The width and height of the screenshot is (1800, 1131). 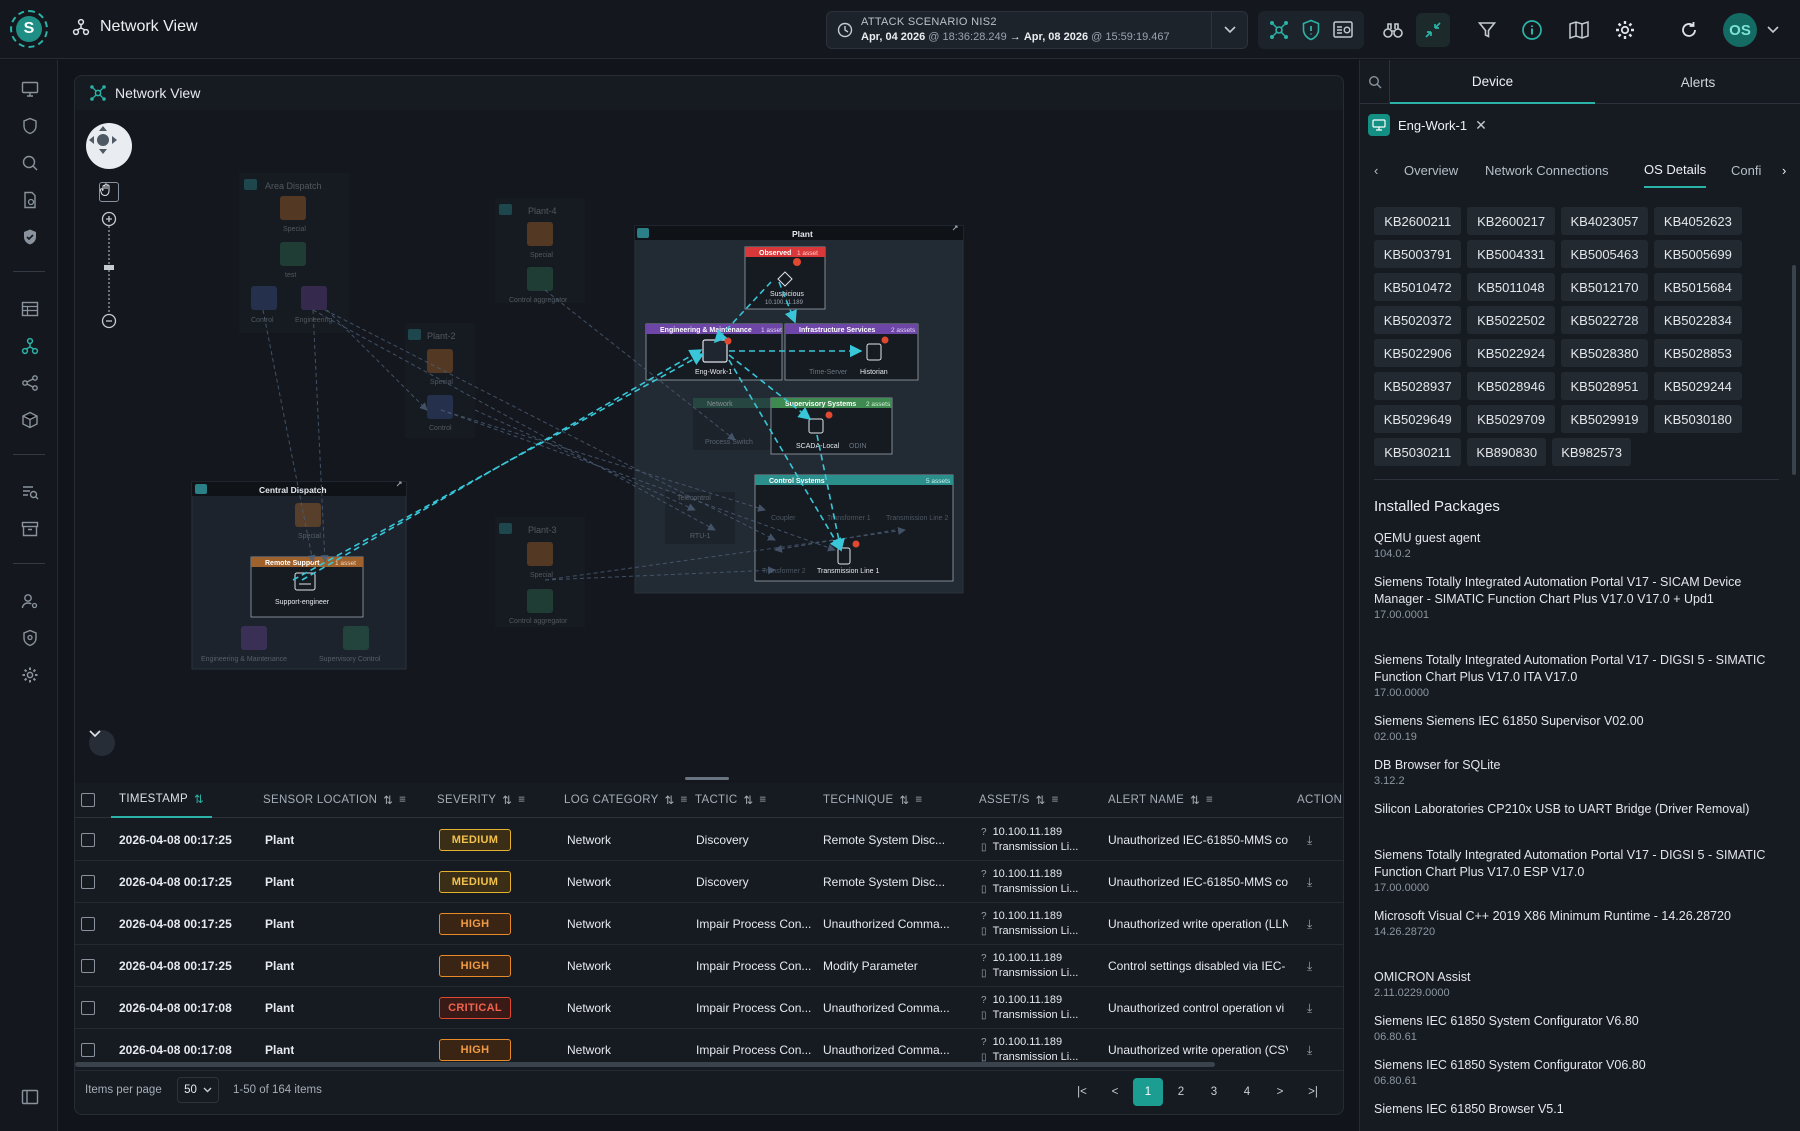 What do you see at coordinates (1280, 1092) in the screenshot?
I see `next-page-icon: >` at bounding box center [1280, 1092].